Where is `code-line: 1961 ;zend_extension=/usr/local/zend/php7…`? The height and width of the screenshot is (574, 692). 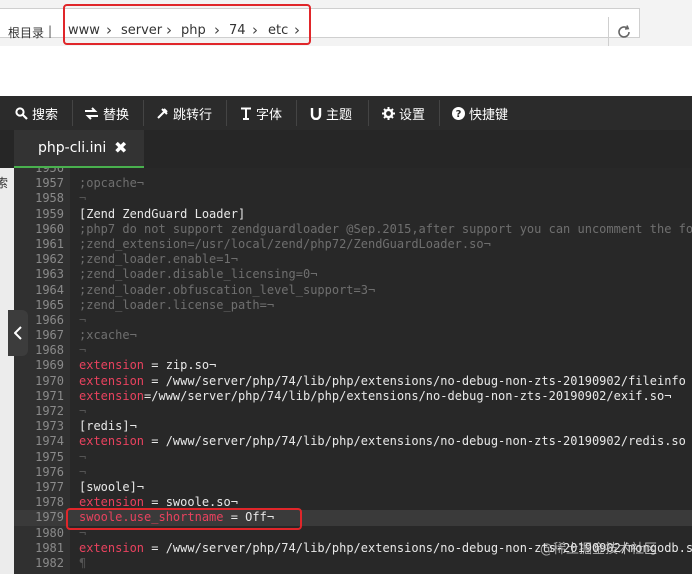
code-line: 1961 ;zend_extension=/usr/local/zend/php7… is located at coordinates (353, 244).